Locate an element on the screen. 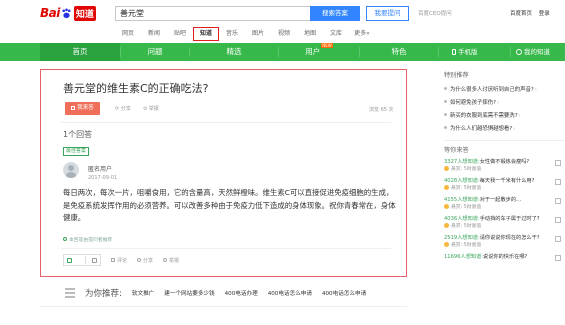  nav-images: 图片 is located at coordinates (258, 34).